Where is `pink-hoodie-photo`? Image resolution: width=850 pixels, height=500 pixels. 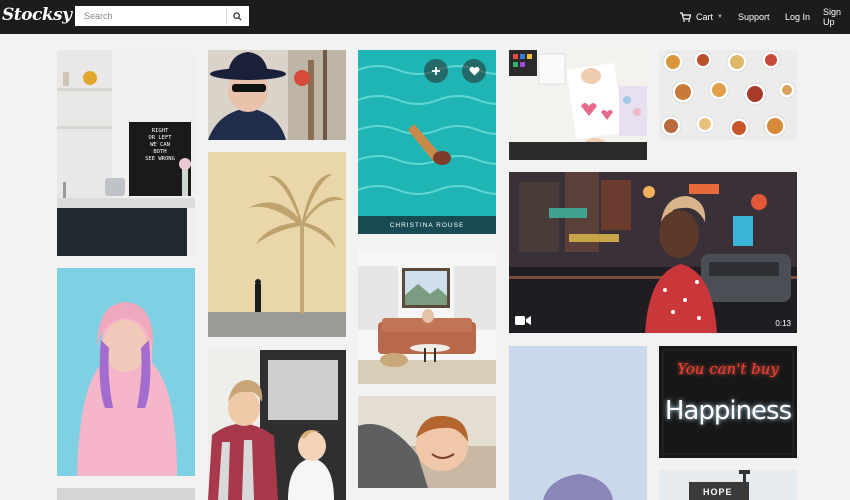 pink-hoodie-photo is located at coordinates (126, 372).